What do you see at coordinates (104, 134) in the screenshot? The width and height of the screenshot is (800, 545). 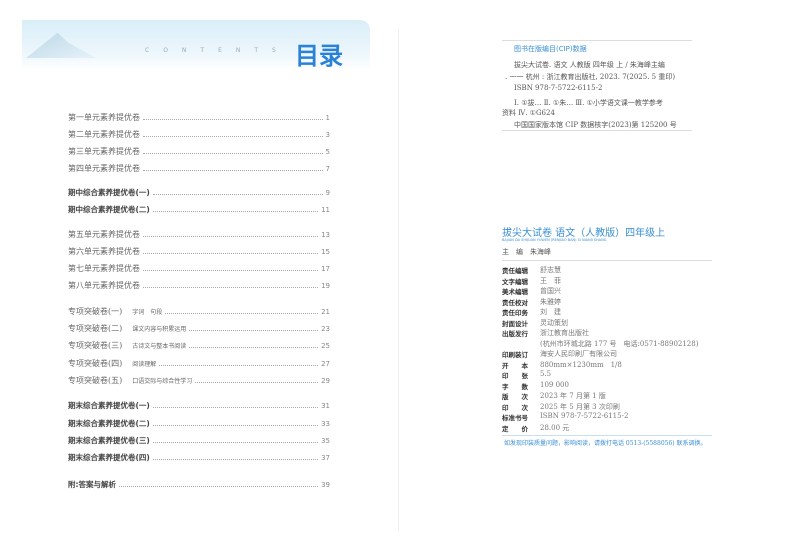 I see `toc-entry-title: 第二单元素养提优卷` at bounding box center [104, 134].